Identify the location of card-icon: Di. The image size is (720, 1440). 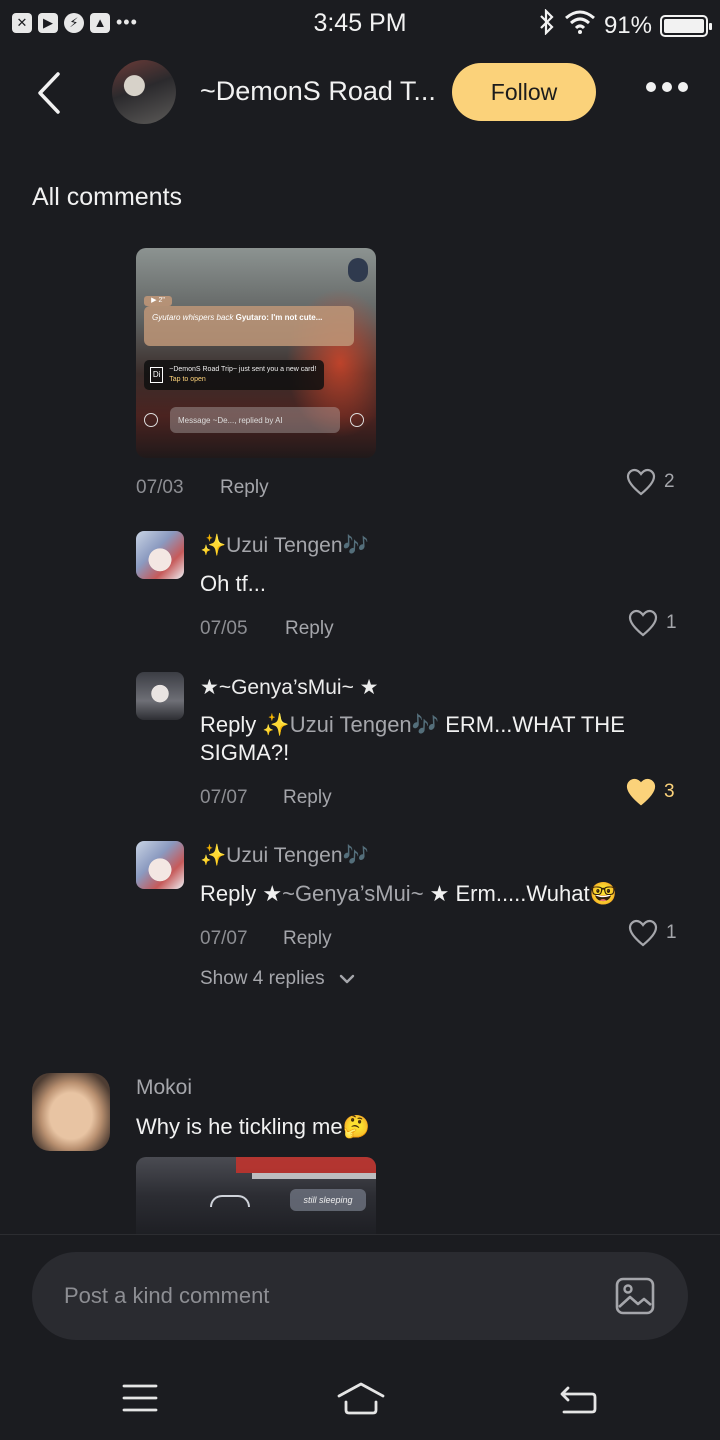
(157, 375).